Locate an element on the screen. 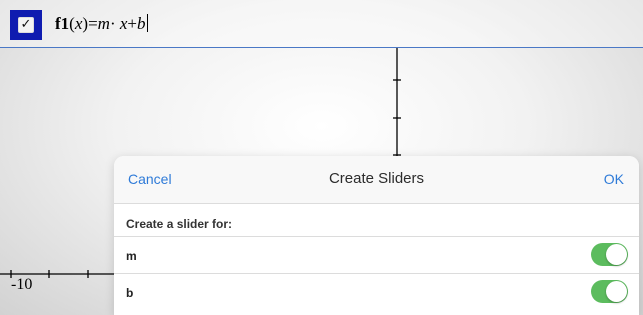  param-b: b is located at coordinates (141, 23).